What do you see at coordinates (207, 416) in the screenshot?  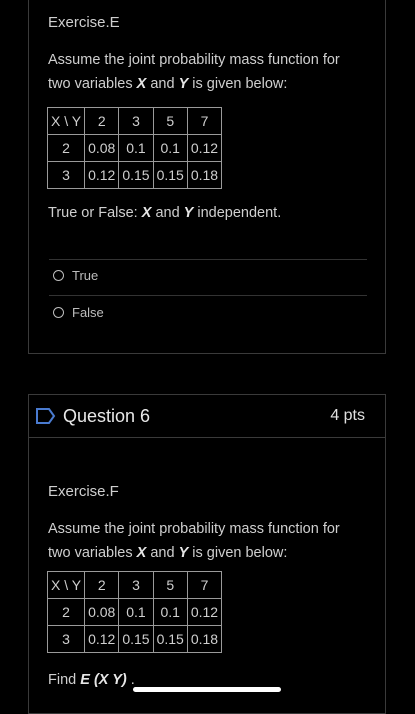 I see `question-header: Question 6 4 pts` at bounding box center [207, 416].